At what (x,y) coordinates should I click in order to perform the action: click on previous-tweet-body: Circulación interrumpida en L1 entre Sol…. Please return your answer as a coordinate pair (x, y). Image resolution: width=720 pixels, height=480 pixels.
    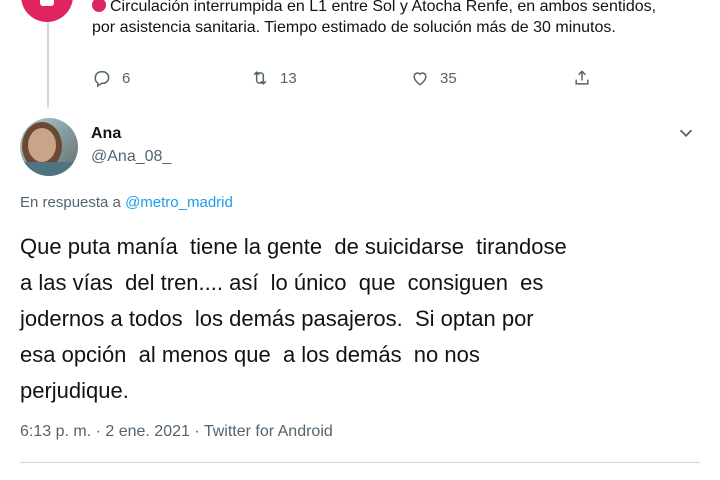
    Looking at the image, I should click on (374, 18).